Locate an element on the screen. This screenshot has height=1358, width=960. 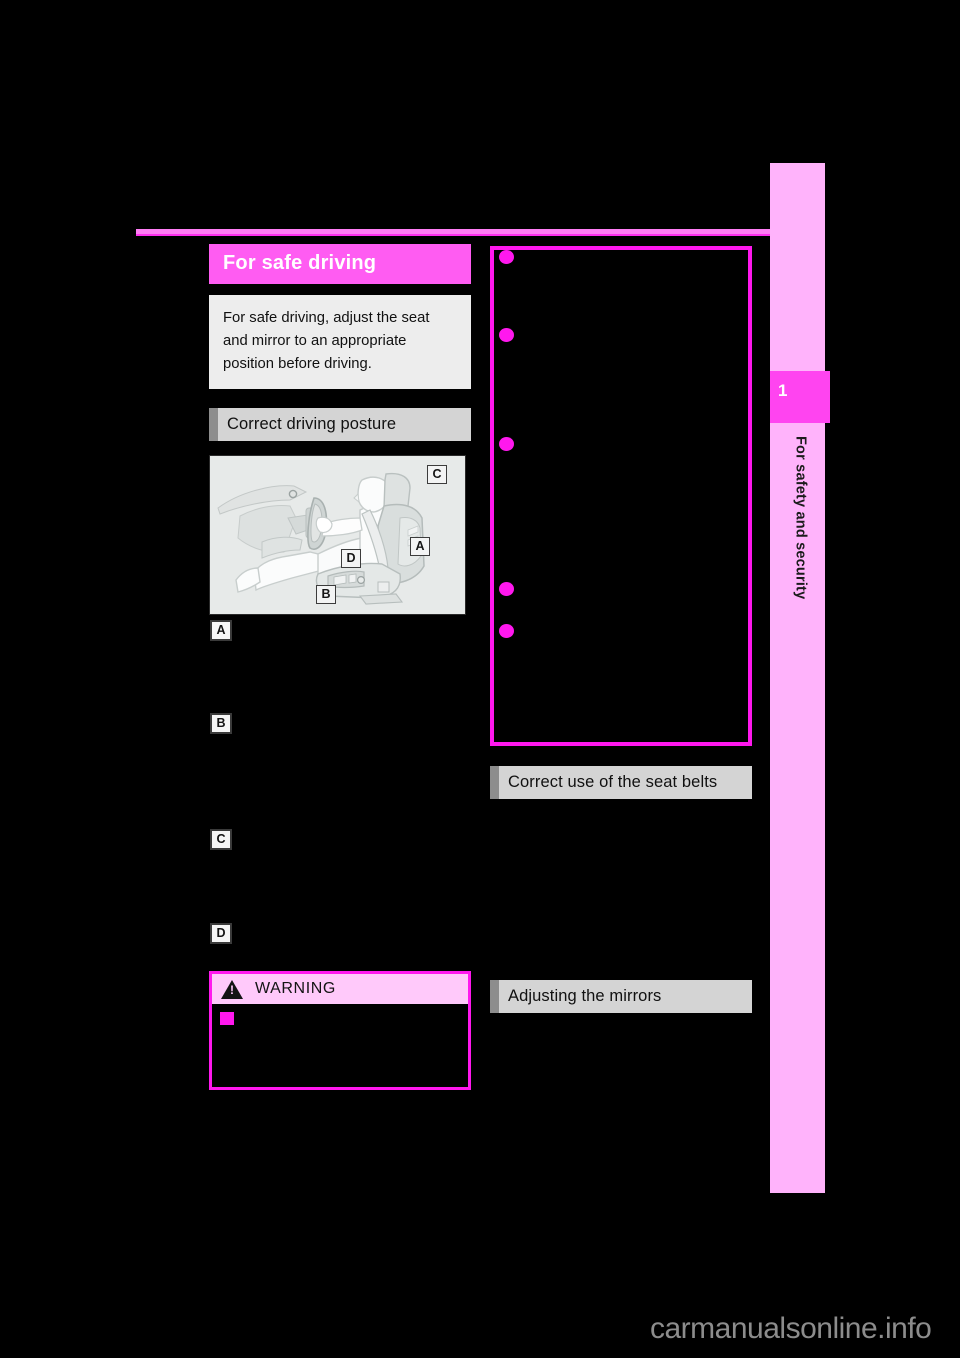
list-marker-c: C is located at coordinates (221, 839).